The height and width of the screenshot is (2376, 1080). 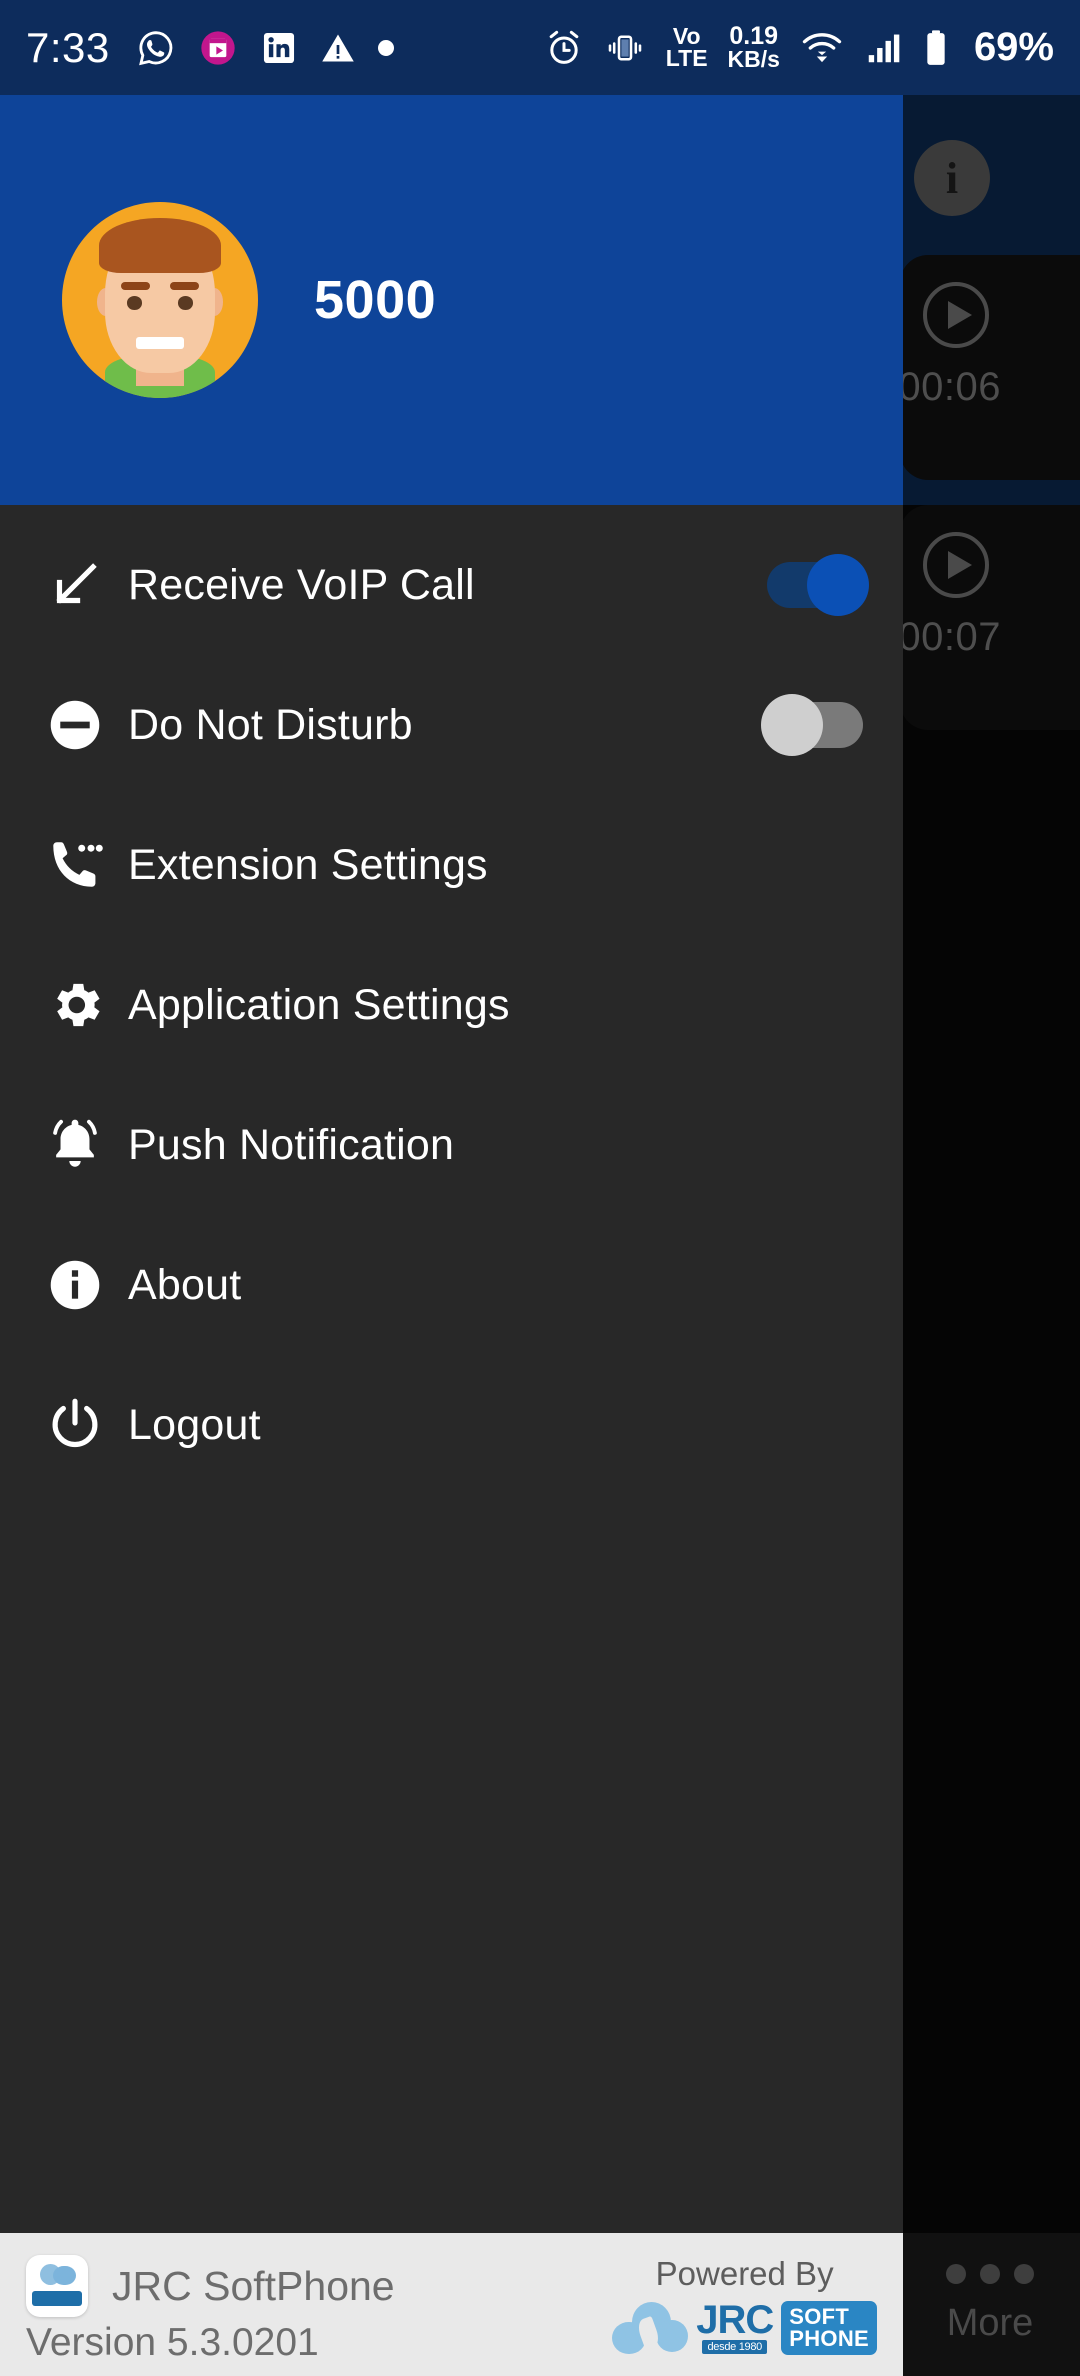 I want to click on menu-item-application-settings: Application Settings, so click(x=451, y=1005).